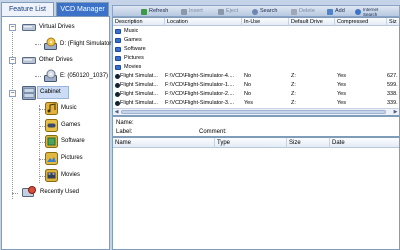 This screenshot has height=250, width=400. I want to click on column-header-name: Name, so click(164, 143).